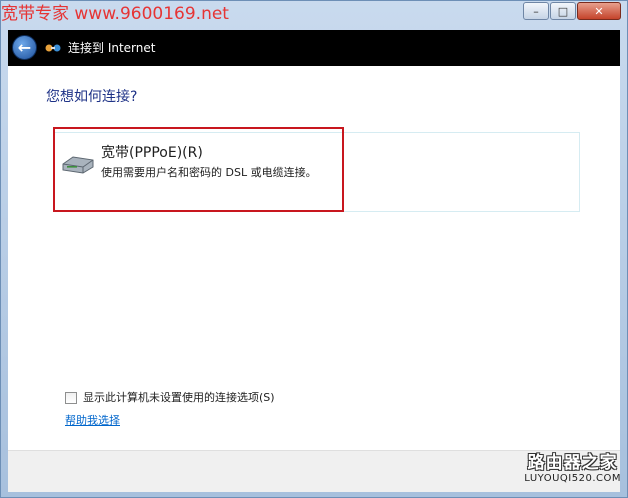 This screenshot has height=498, width=628. Describe the element at coordinates (572, 478) in the screenshot. I see `brand-url: LUYOUQI520.COM` at that location.